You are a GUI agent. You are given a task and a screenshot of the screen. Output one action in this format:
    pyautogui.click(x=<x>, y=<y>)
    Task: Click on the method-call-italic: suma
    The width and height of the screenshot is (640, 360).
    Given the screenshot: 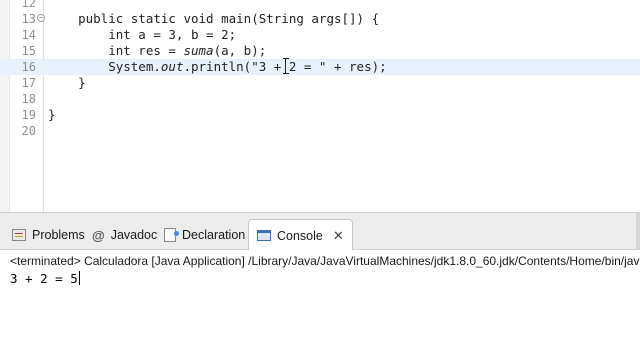 What is the action you would take?
    pyautogui.click(x=198, y=50)
    